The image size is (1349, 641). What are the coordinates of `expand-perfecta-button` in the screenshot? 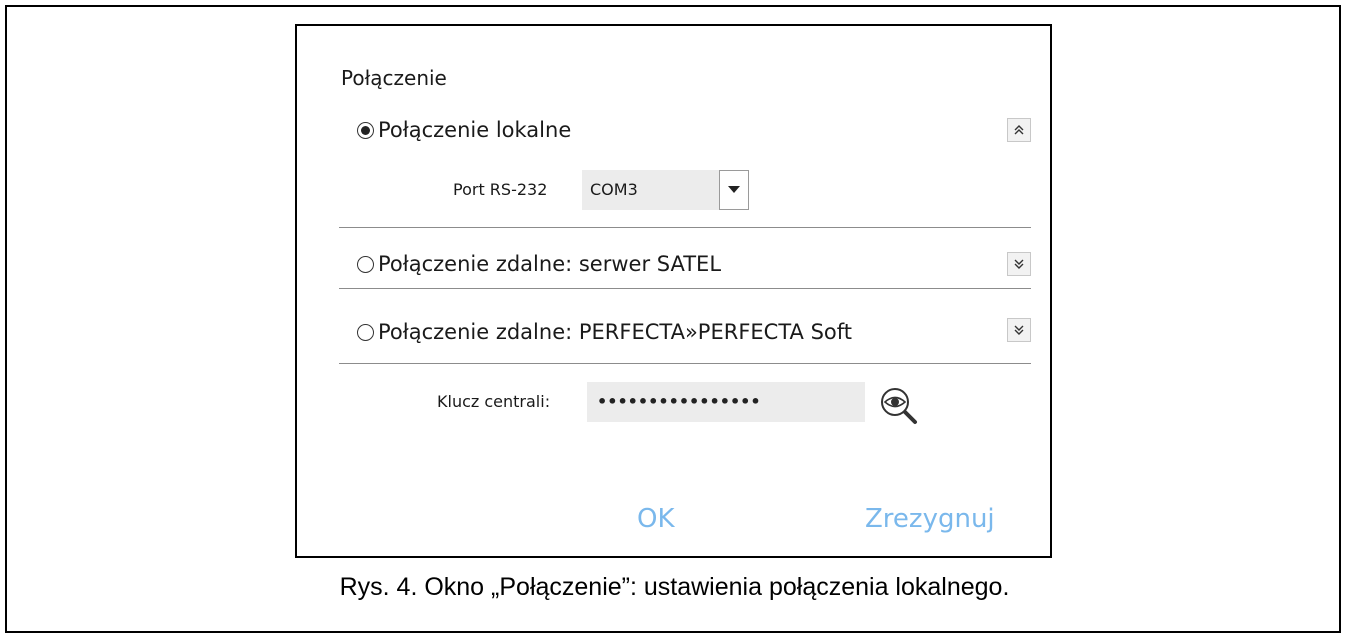 It's located at (1019, 330).